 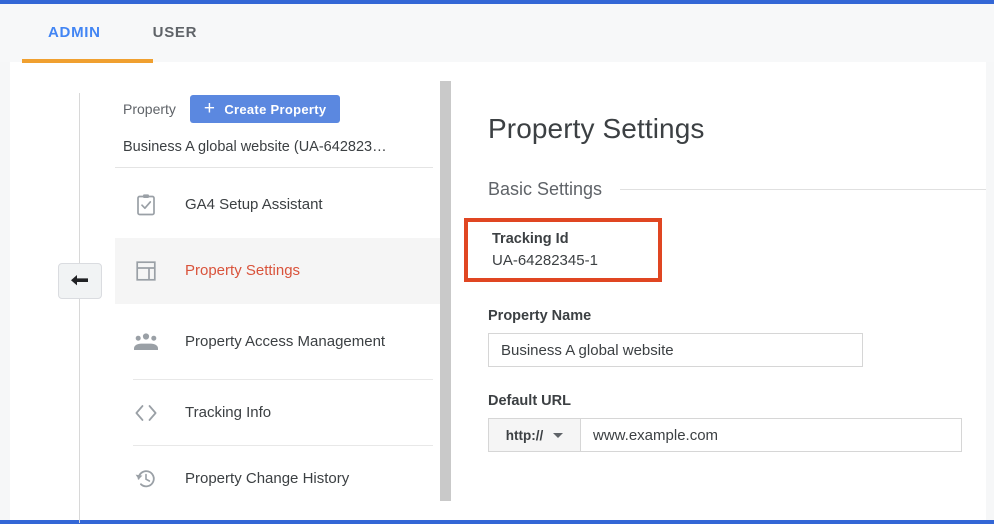 What do you see at coordinates (79, 308) in the screenshot?
I see `sidebar-rail-line` at bounding box center [79, 308].